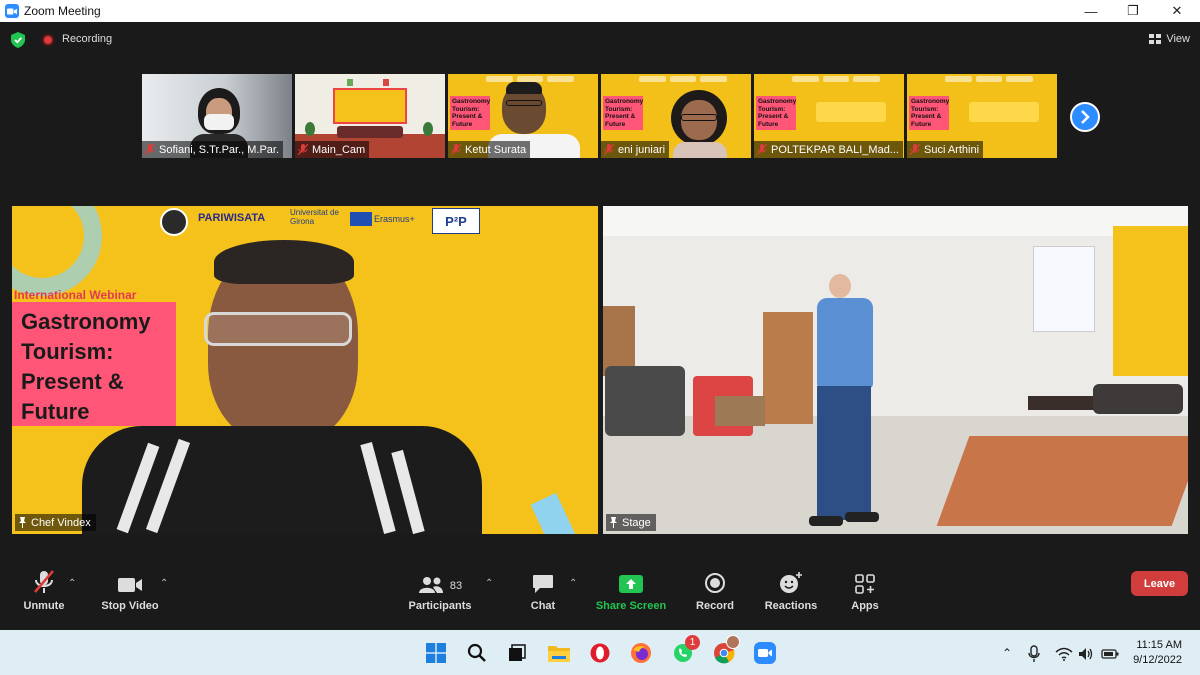  Describe the element at coordinates (1064, 654) in the screenshot. I see `wifi-icon` at that location.